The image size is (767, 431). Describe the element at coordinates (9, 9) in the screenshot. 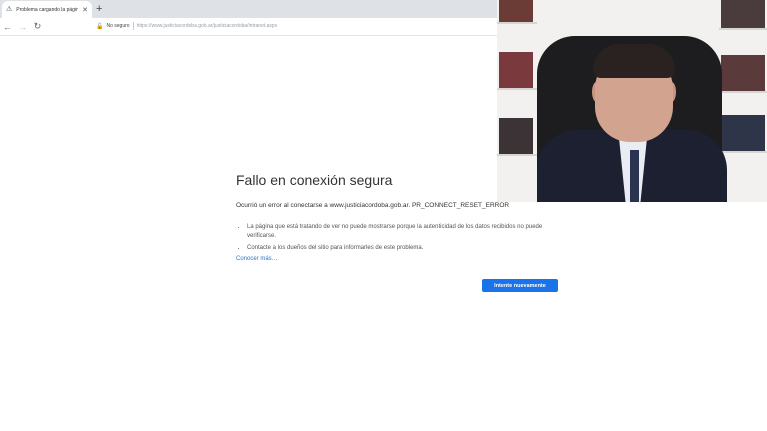

I see `warning-icon: ⚠` at that location.